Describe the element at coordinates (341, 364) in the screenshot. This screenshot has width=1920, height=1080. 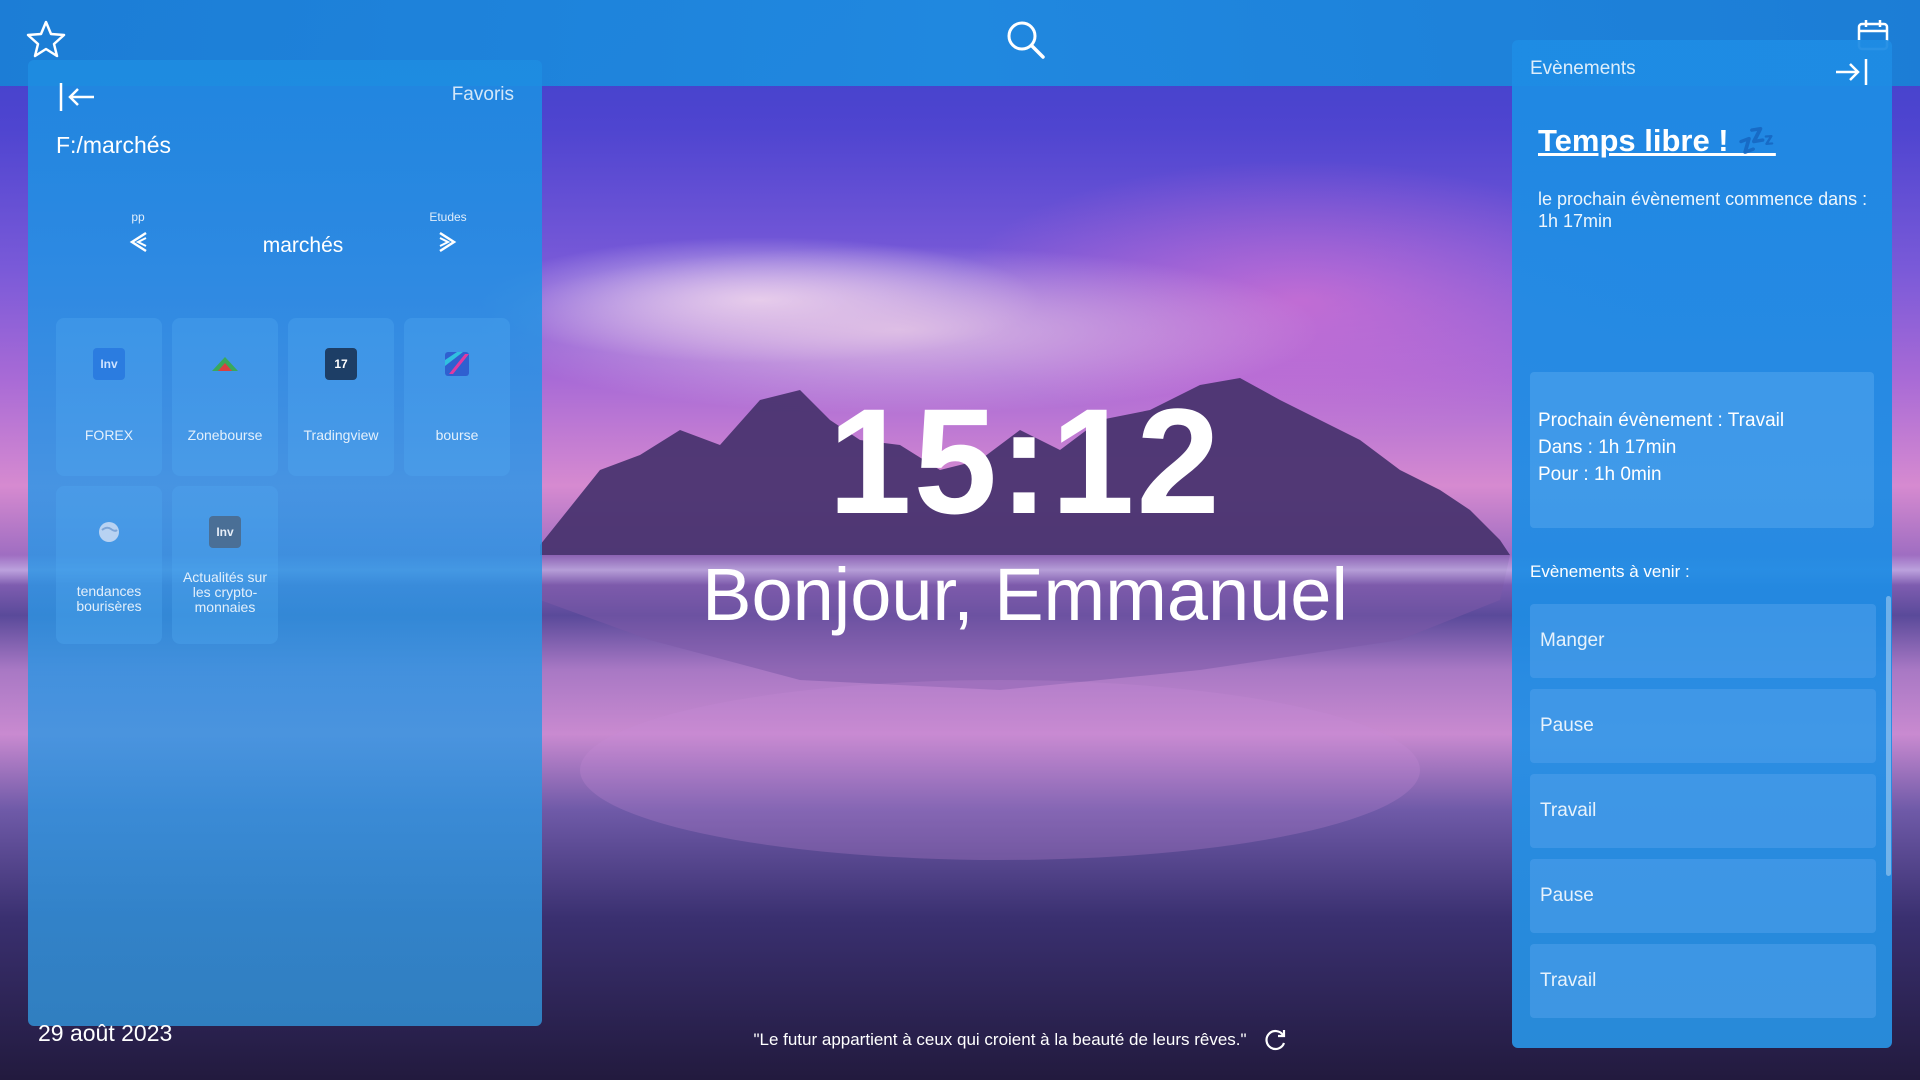
I see `tradingview-icon: 17` at that location.